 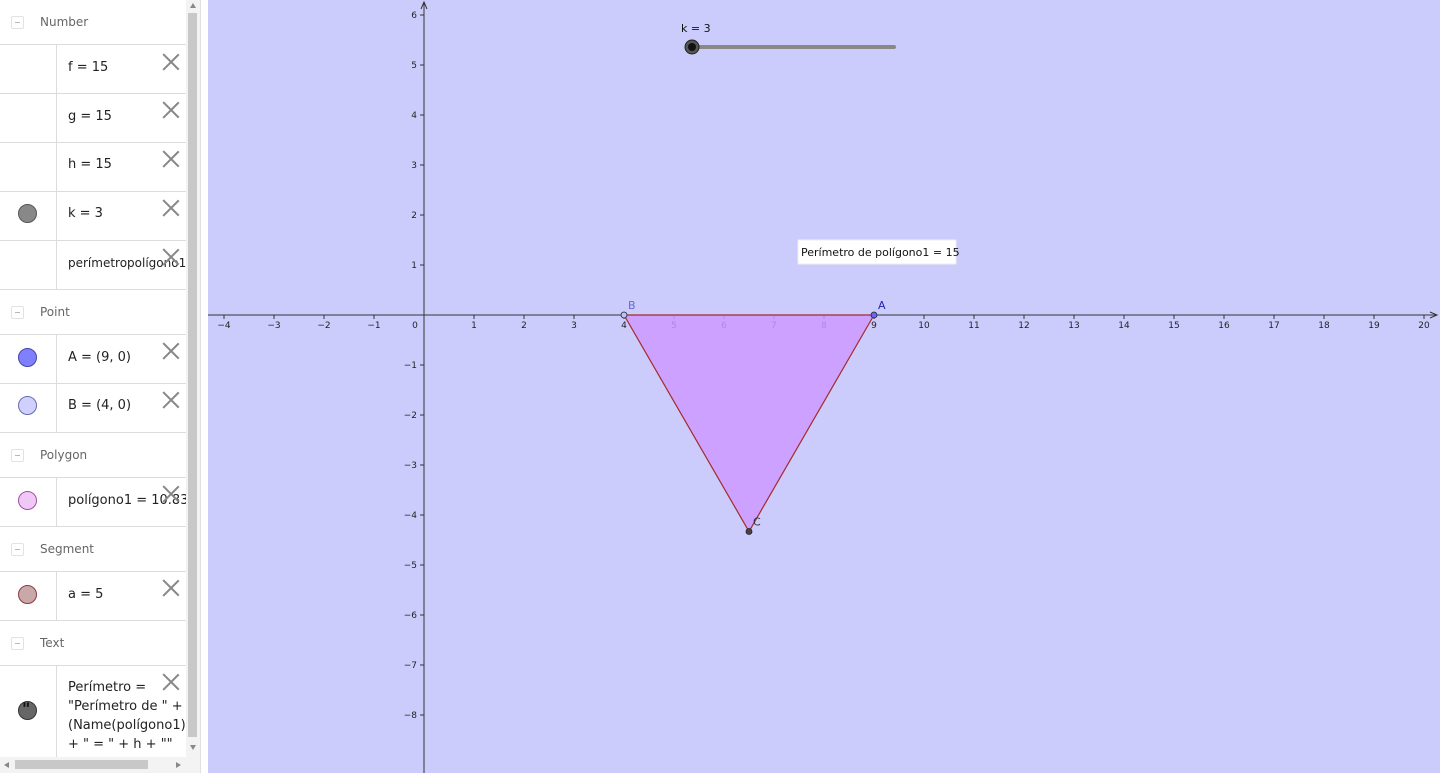 I want to click on point-label-b: B, so click(x=632, y=305).